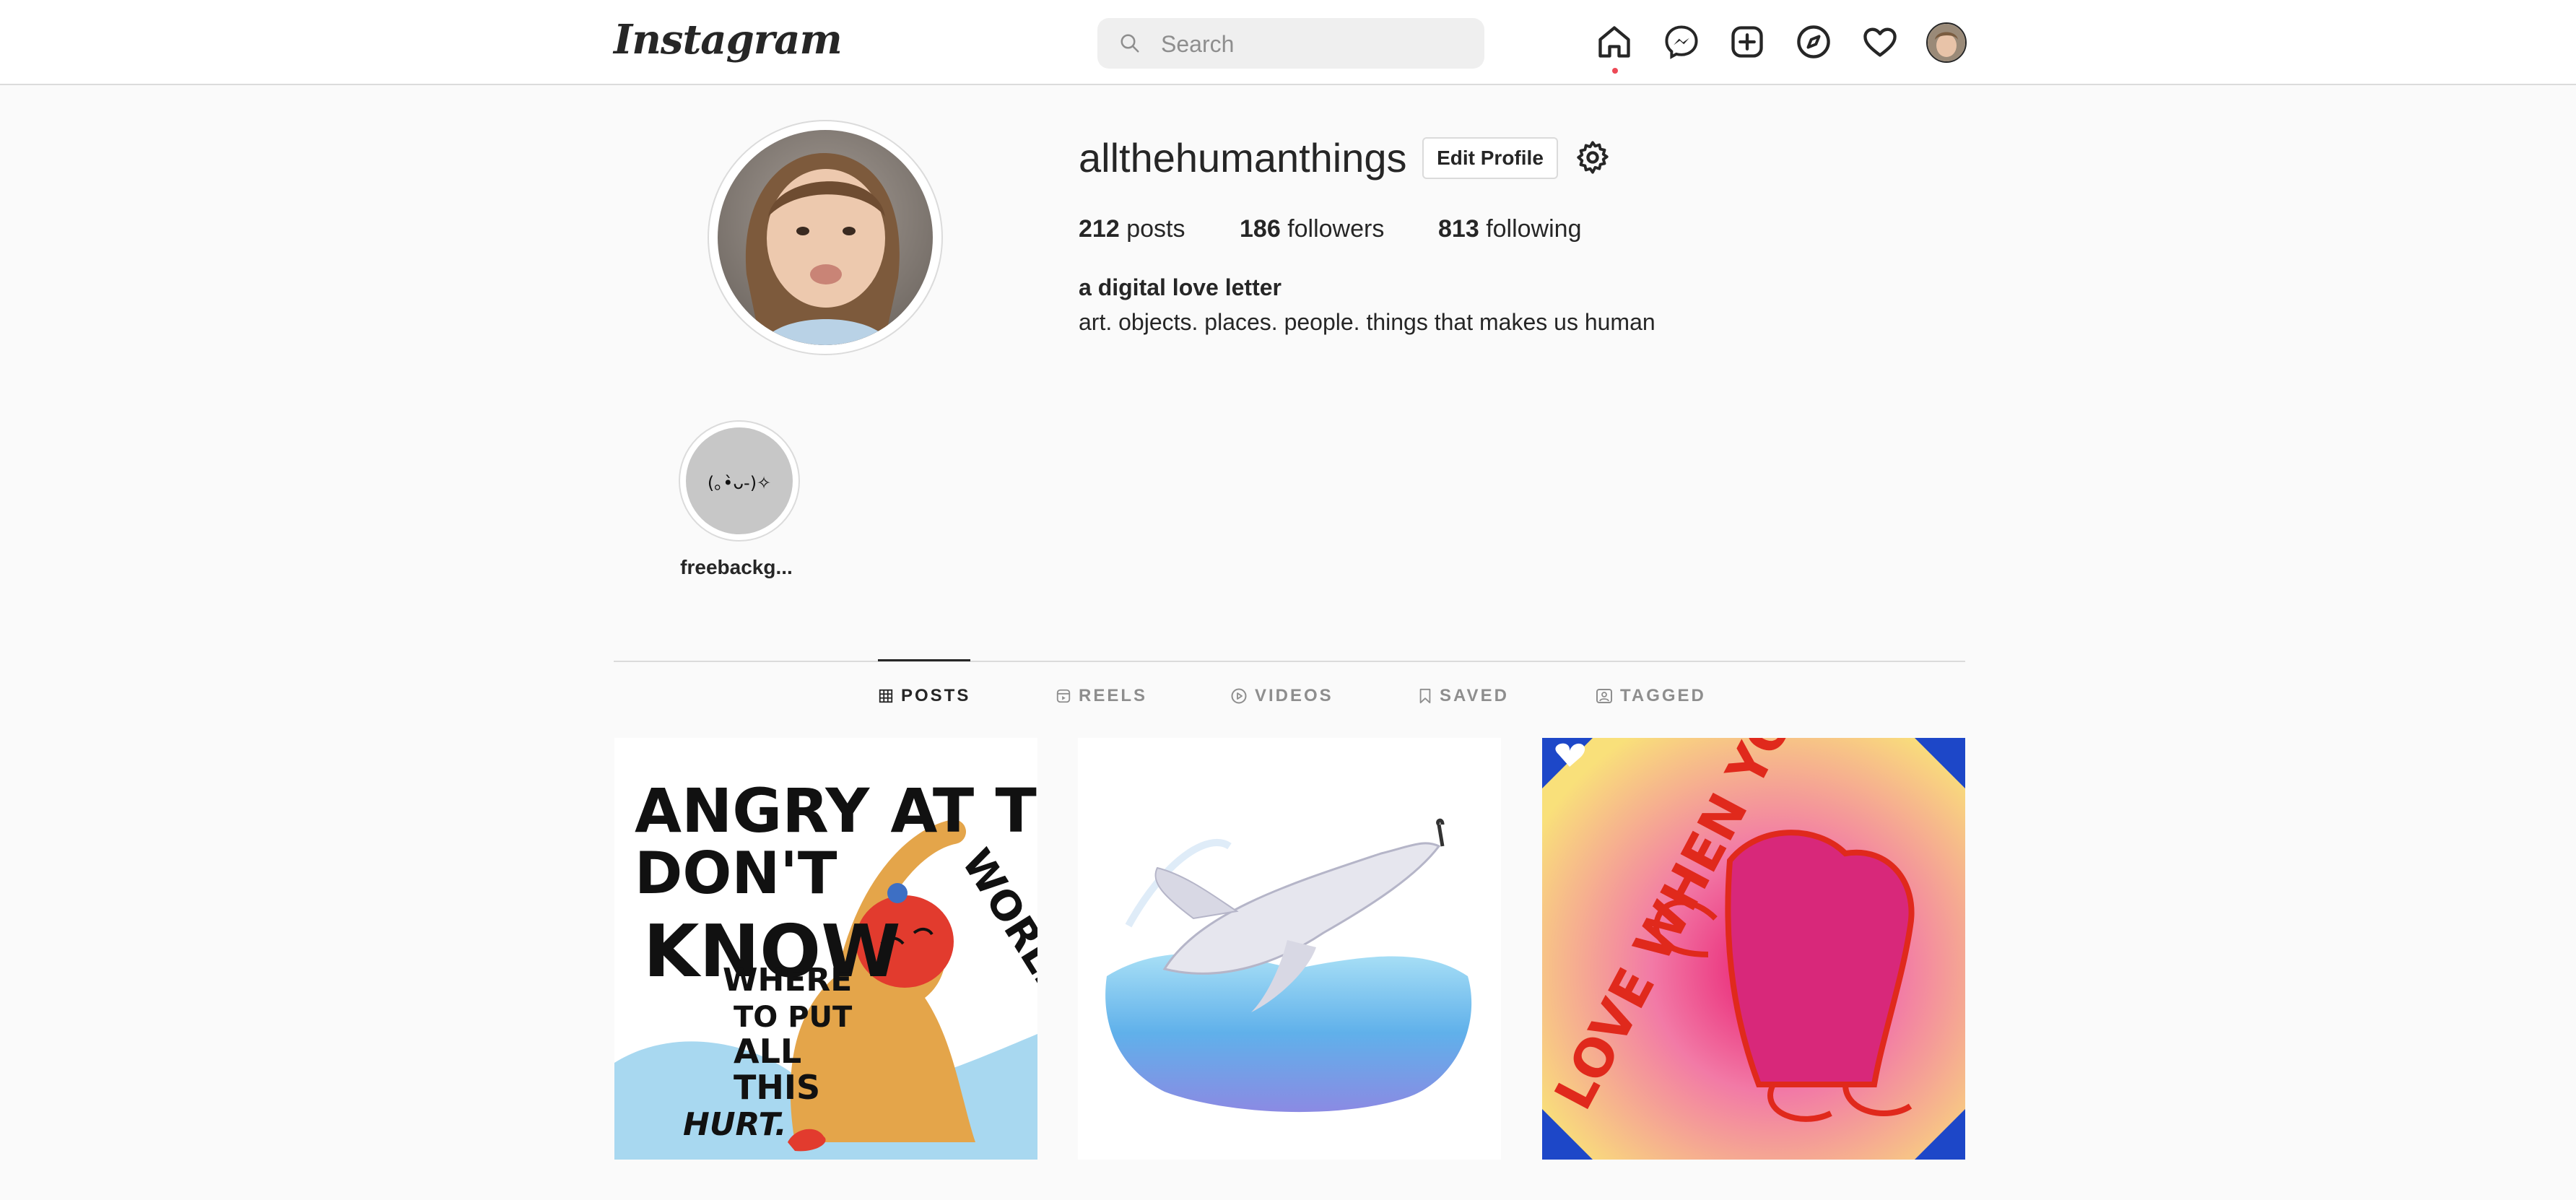  I want to click on post-text-line: ANGRY AT THE, so click(836, 811).